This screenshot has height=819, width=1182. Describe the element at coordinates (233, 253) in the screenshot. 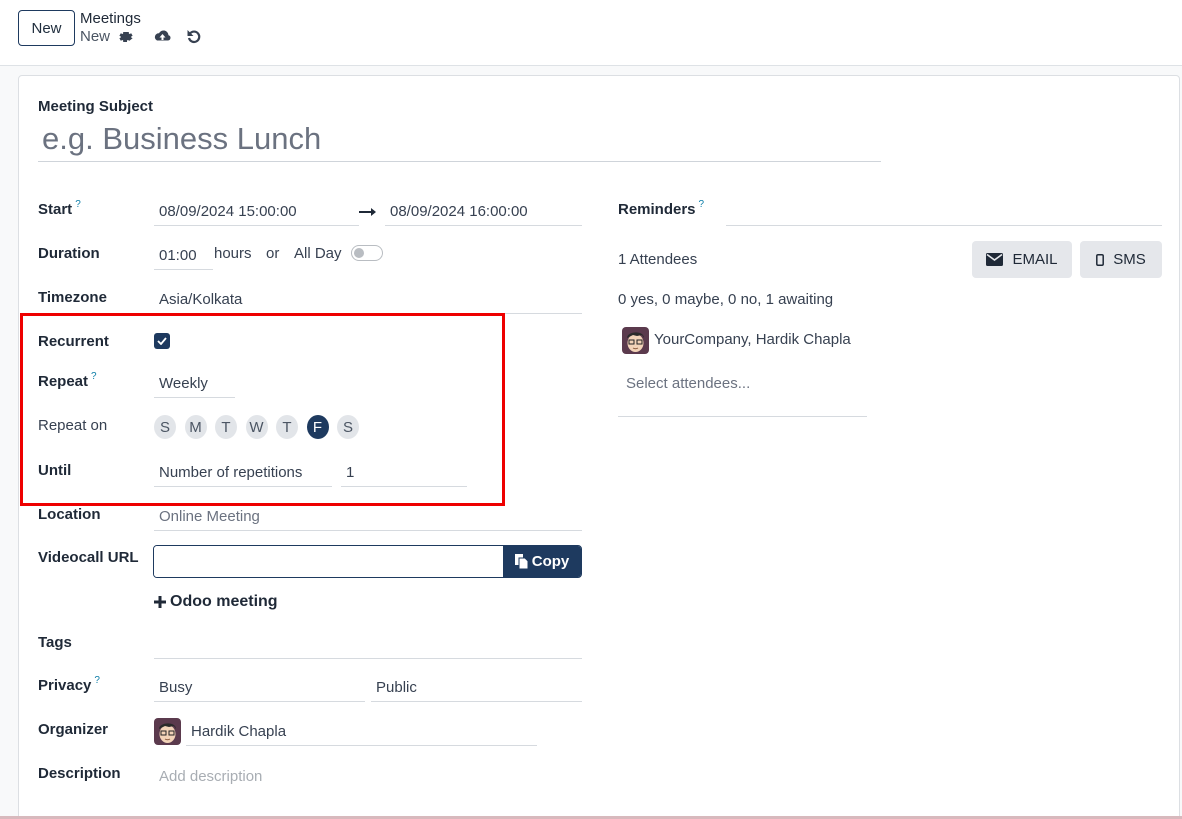

I see `hours-text: hours` at that location.